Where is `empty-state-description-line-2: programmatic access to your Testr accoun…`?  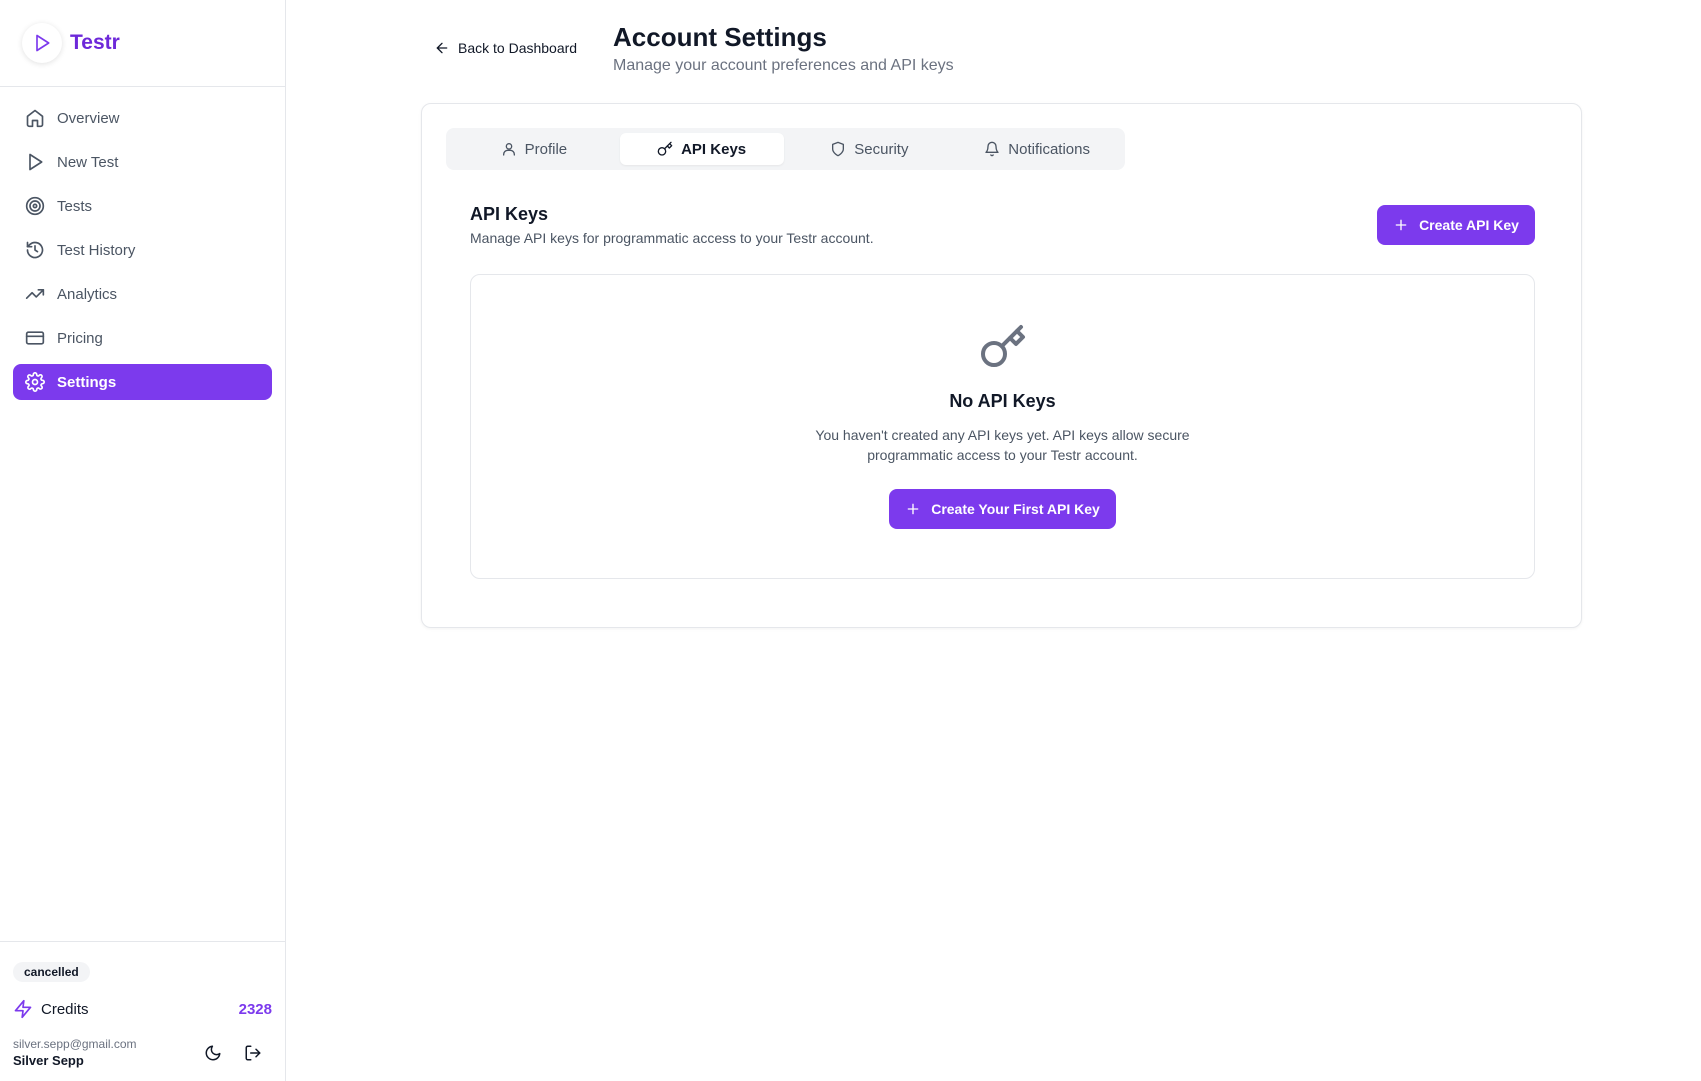 empty-state-description-line-2: programmatic access to your Testr accoun… is located at coordinates (1002, 455).